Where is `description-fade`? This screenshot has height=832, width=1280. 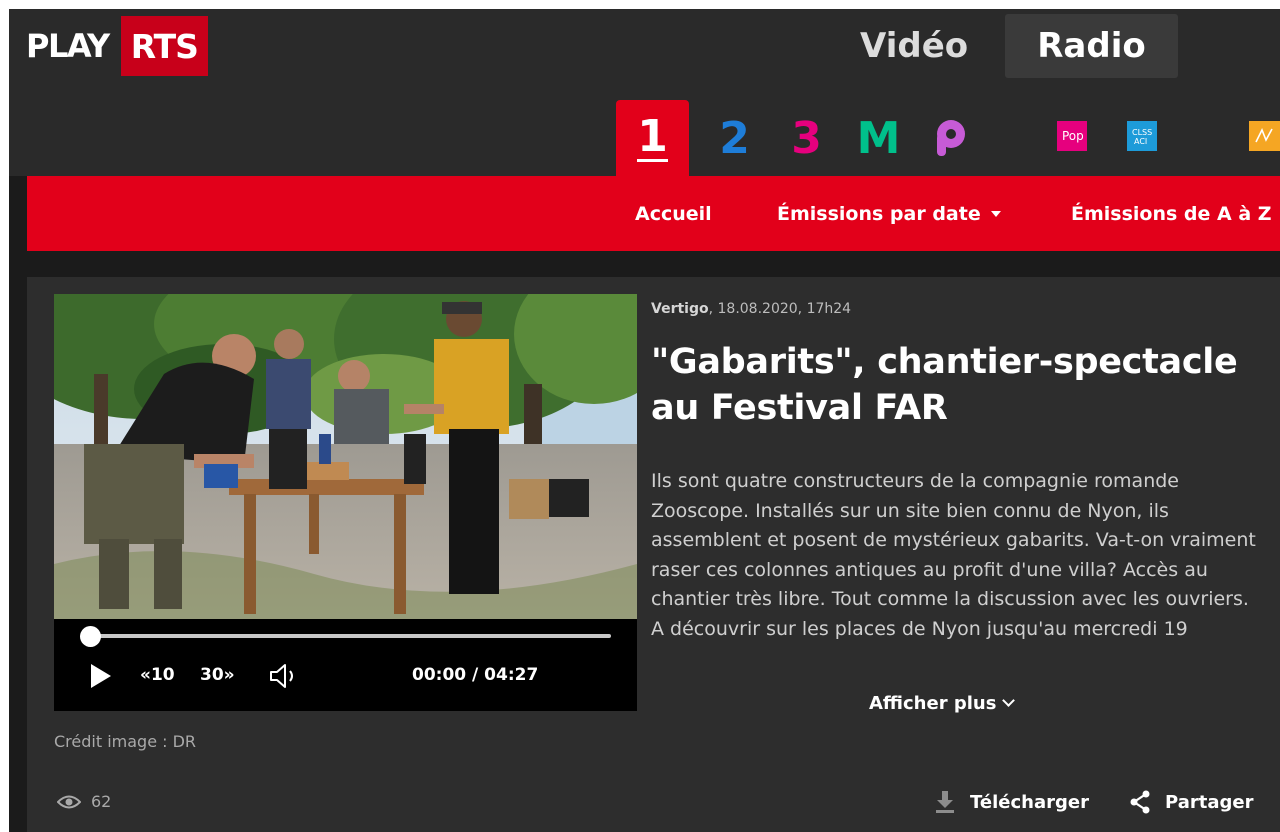
description-fade is located at coordinates (958, 662).